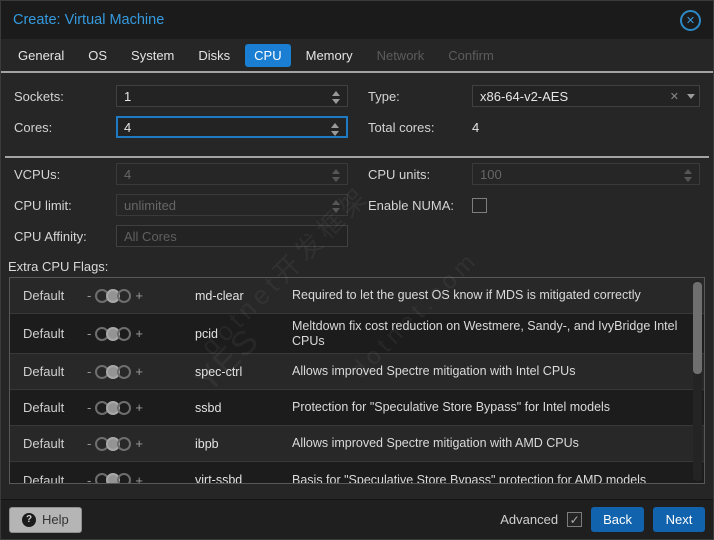 This screenshot has width=714, height=540. Describe the element at coordinates (232, 96) in the screenshot. I see `sockets-input: 1` at that location.